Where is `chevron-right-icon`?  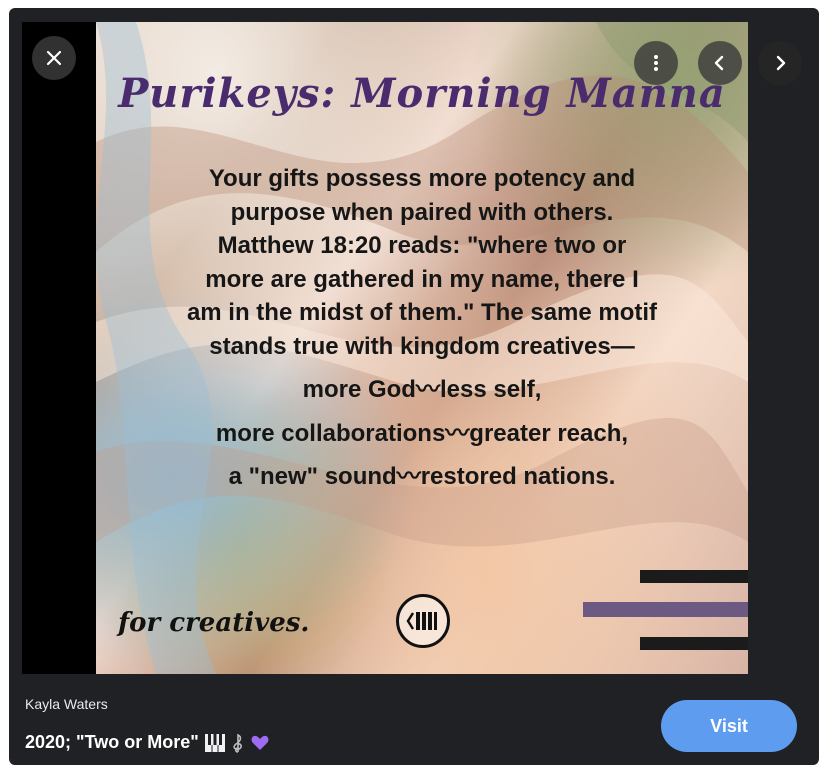 chevron-right-icon is located at coordinates (781, 63).